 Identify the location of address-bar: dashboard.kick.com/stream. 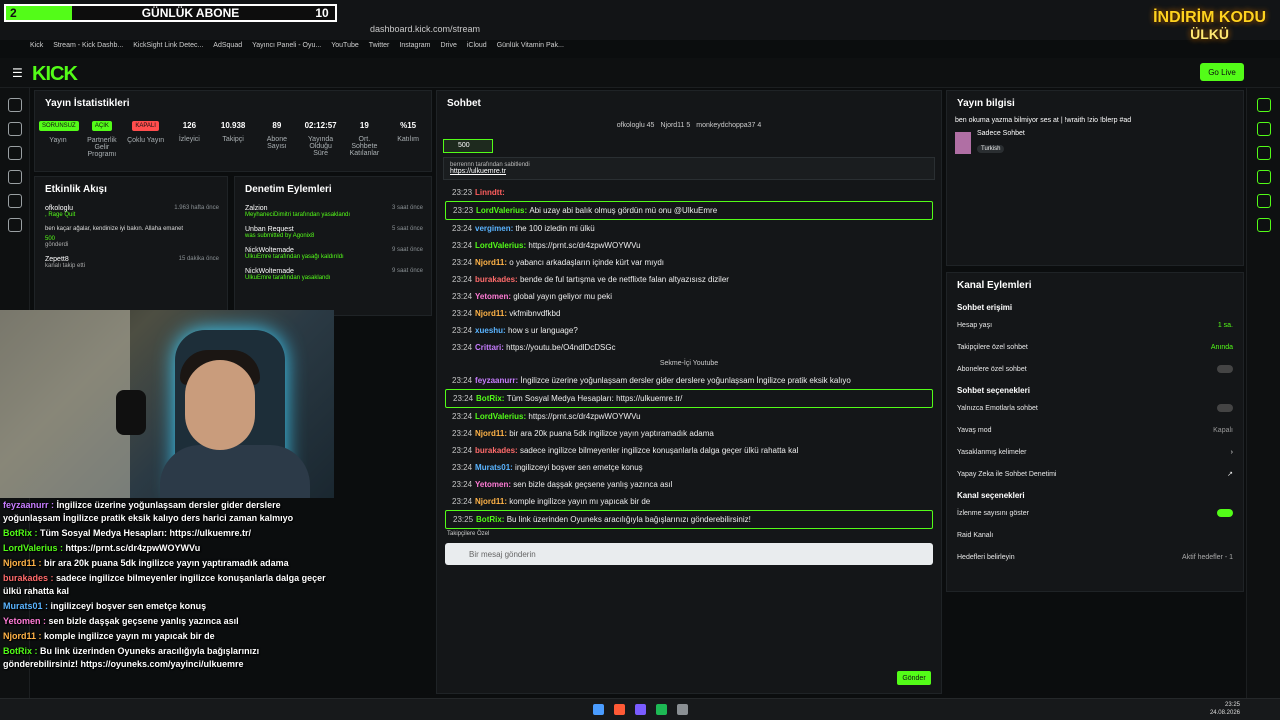
(425, 29).